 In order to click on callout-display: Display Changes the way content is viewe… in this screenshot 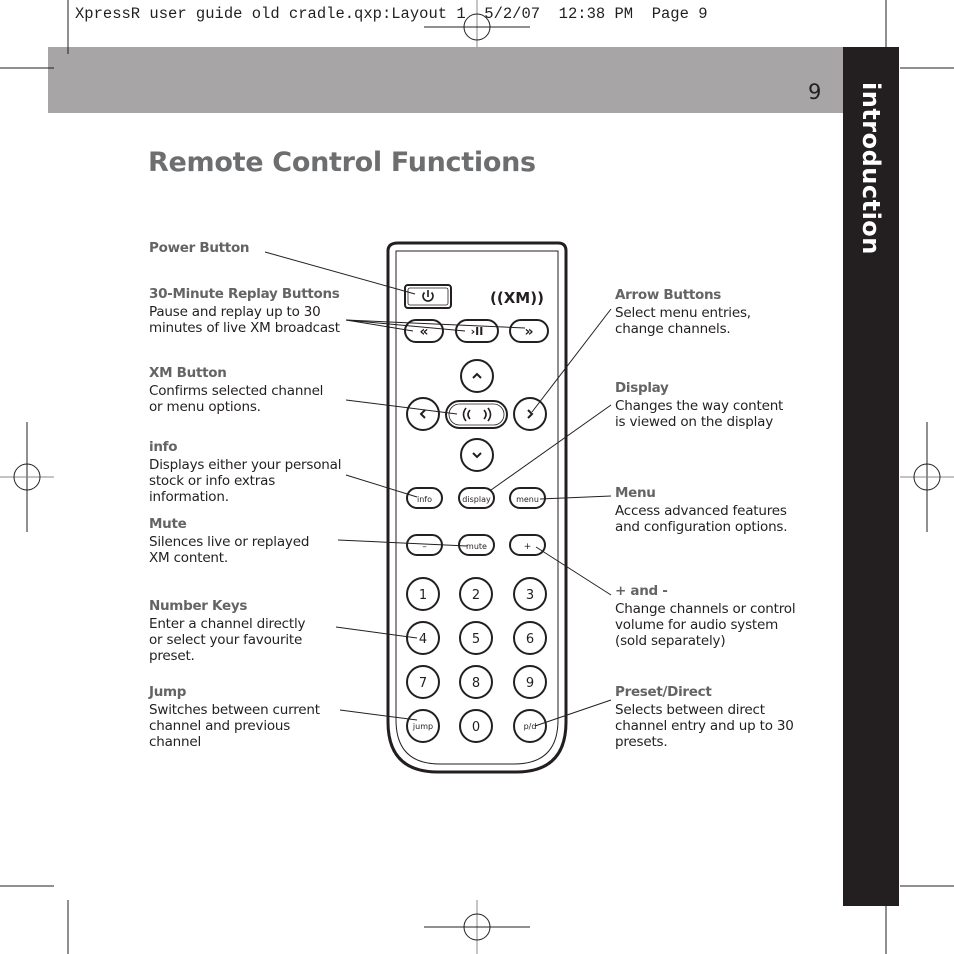, I will do `click(699, 405)`.